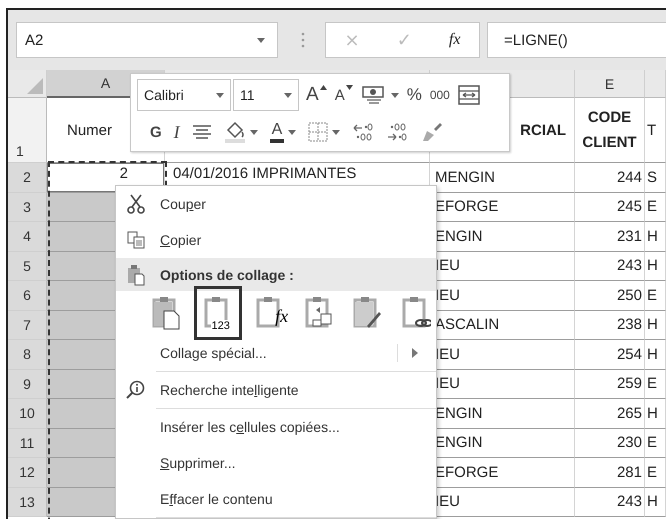 Image resolution: width=666 pixels, height=519 pixels. Describe the element at coordinates (610, 473) in the screenshot. I see `table-cell: 281` at that location.